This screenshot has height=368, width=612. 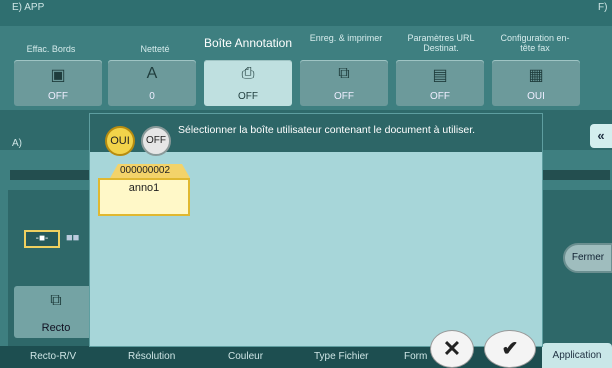 What do you see at coordinates (588, 257) in the screenshot?
I see `close-button-label: Fermer` at bounding box center [588, 257].